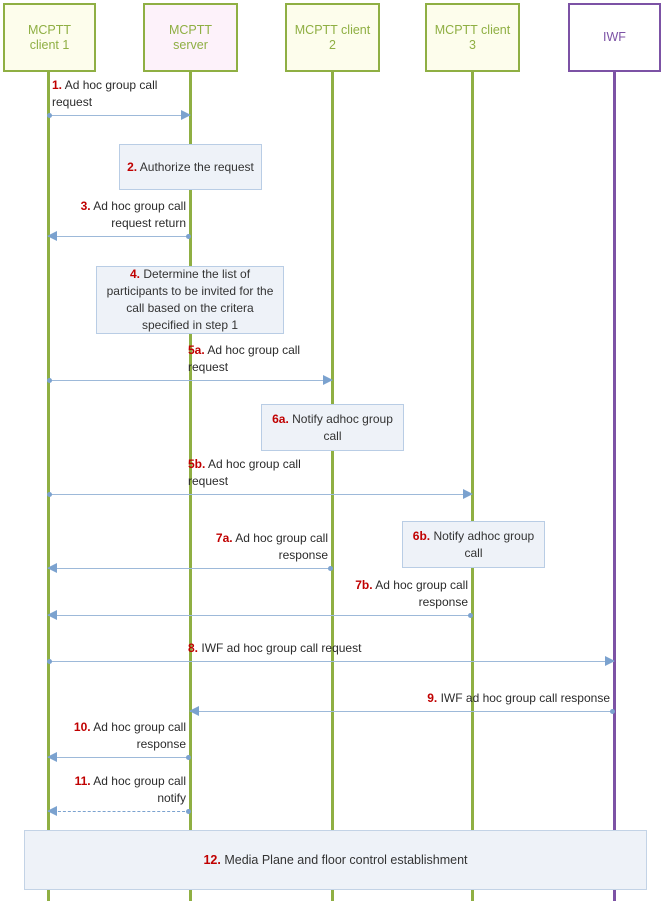 The height and width of the screenshot is (901, 664). I want to click on message-7a-text: Ad hoc group call response, so click(281, 546).